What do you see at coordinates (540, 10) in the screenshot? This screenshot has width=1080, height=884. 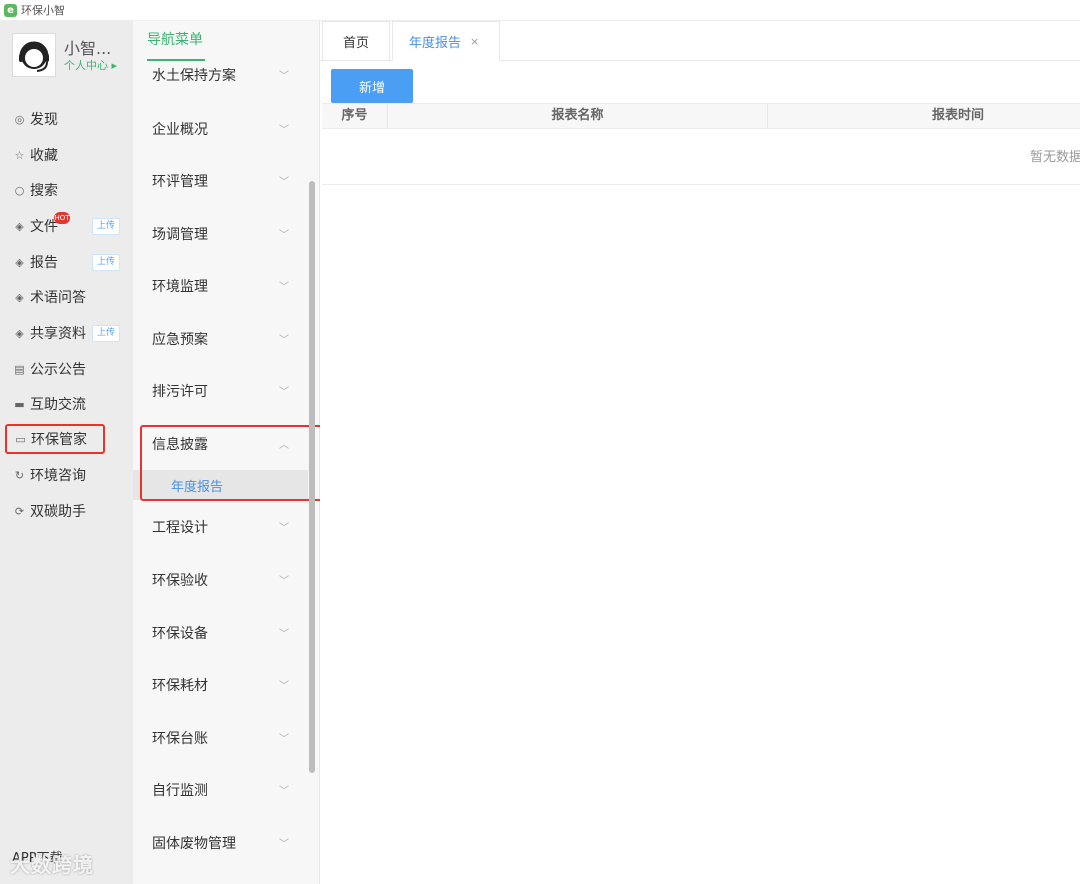 I see `window-titlebar: e 环保小智` at bounding box center [540, 10].